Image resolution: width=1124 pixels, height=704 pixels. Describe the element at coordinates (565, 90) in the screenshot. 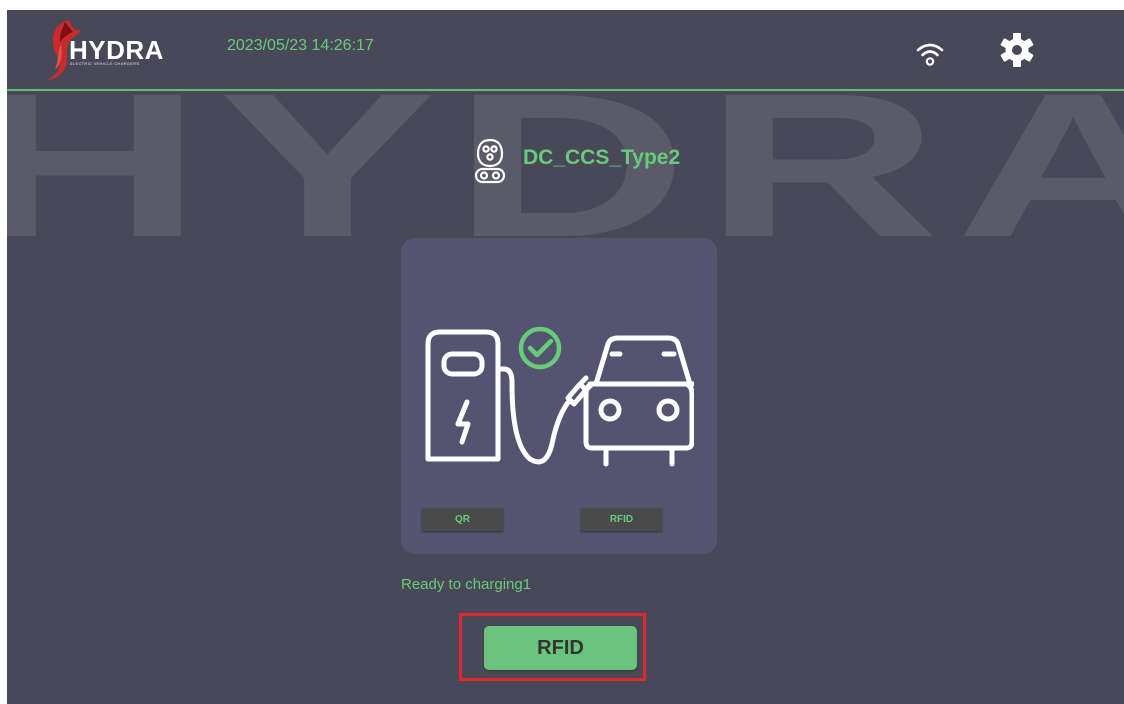

I see `header-divider` at that location.